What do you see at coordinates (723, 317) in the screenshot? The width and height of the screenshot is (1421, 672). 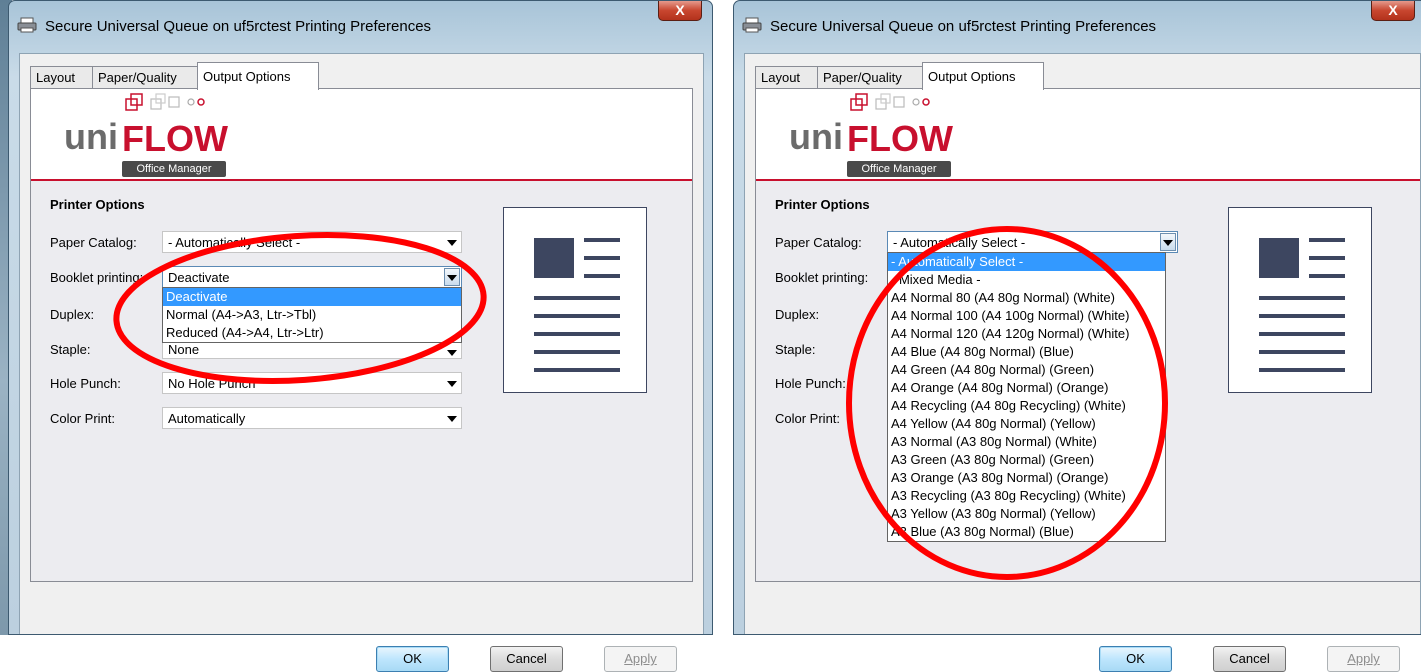 I see `window-gap` at bounding box center [723, 317].